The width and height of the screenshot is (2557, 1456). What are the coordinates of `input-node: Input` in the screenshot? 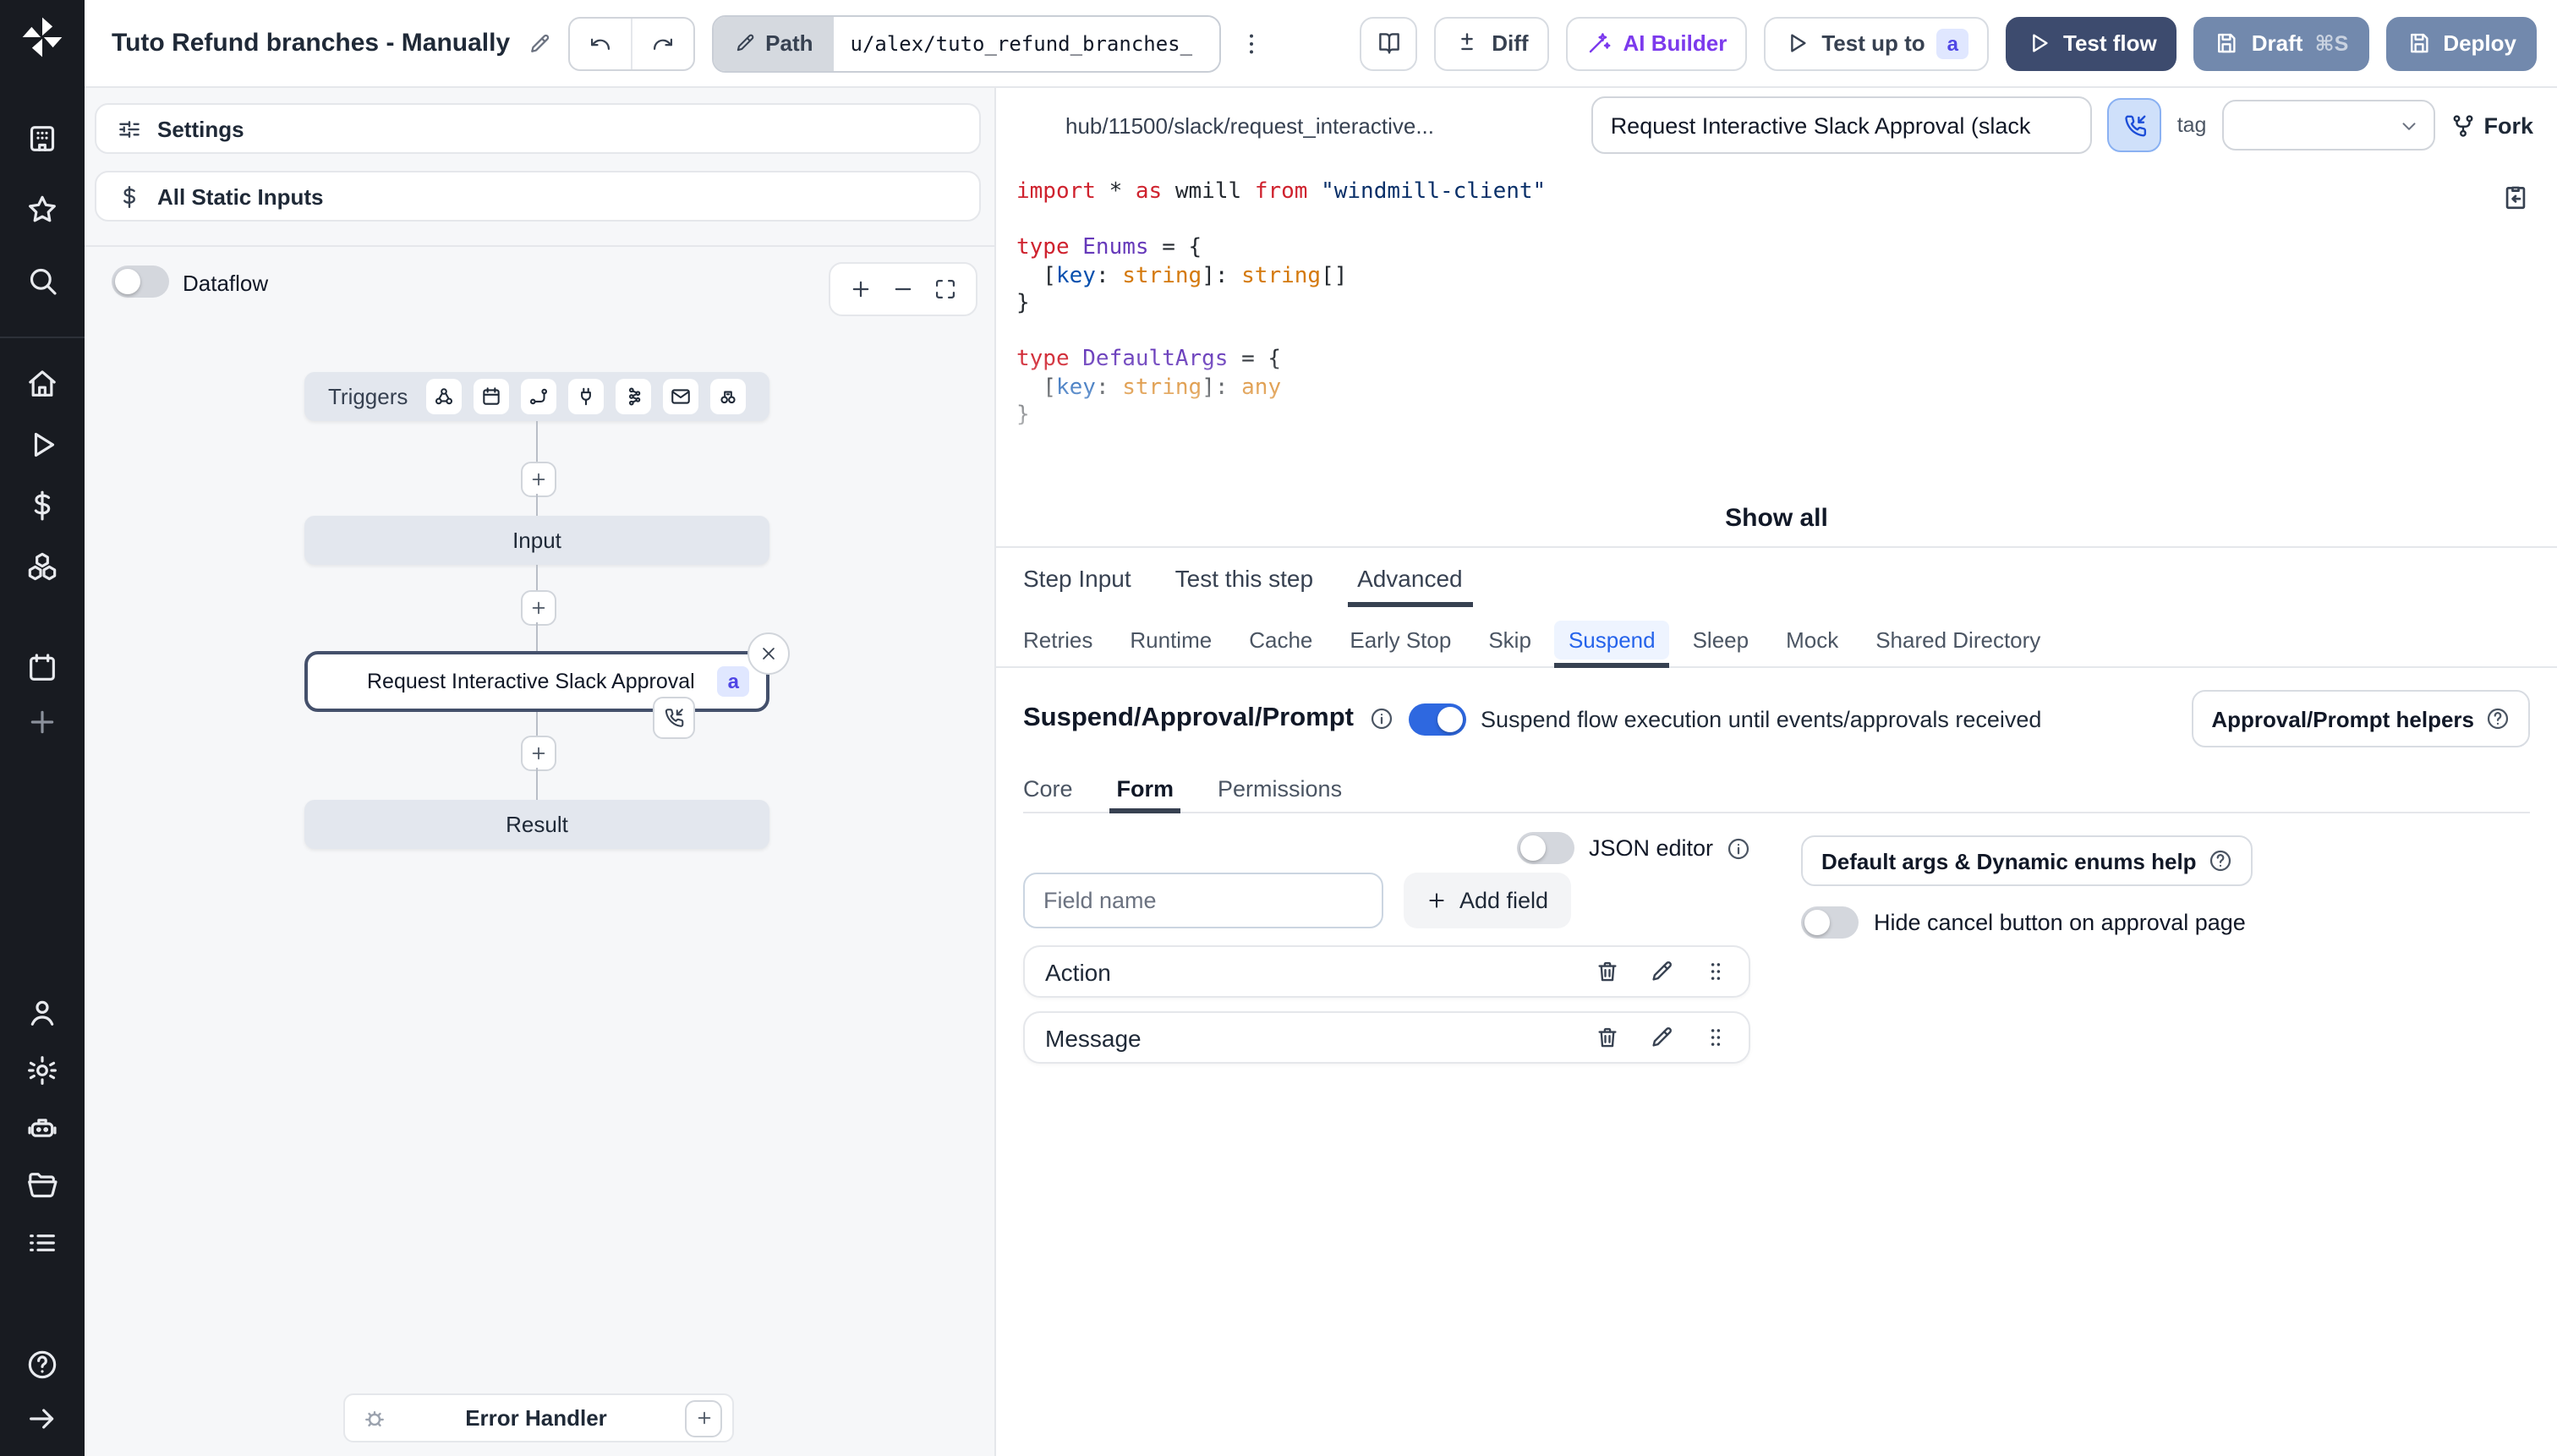 It's located at (536, 540).